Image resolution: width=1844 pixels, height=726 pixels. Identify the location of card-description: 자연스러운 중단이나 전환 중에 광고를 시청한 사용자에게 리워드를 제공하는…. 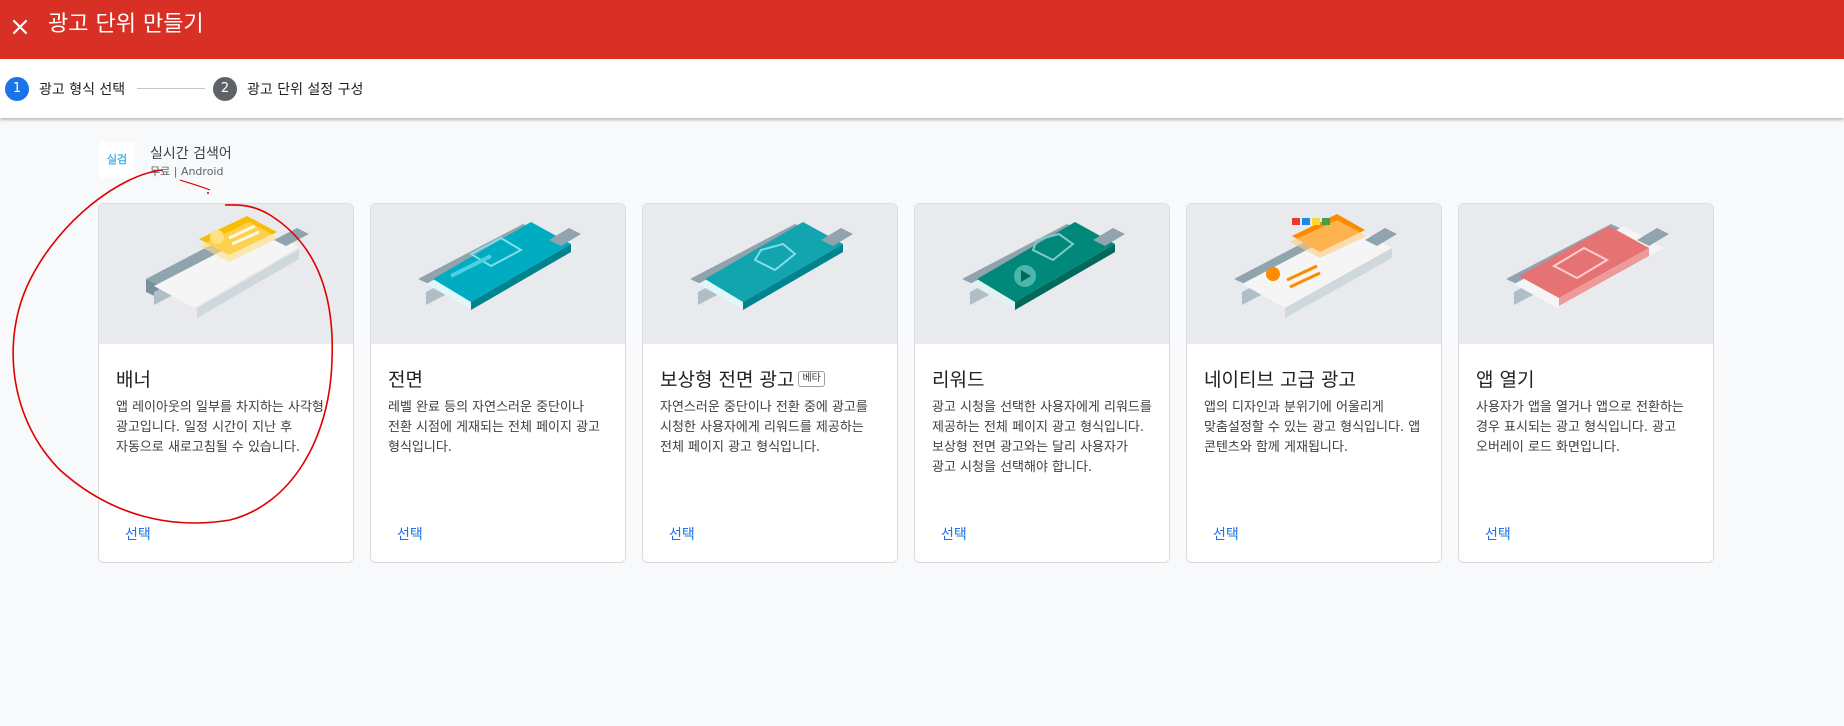
(764, 427).